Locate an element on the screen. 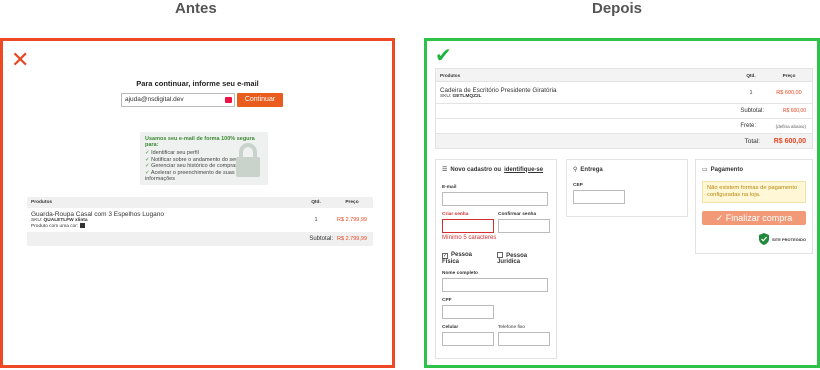 The height and width of the screenshot is (370, 820). total-row: Total: R$ 600,00 is located at coordinates (624, 140).